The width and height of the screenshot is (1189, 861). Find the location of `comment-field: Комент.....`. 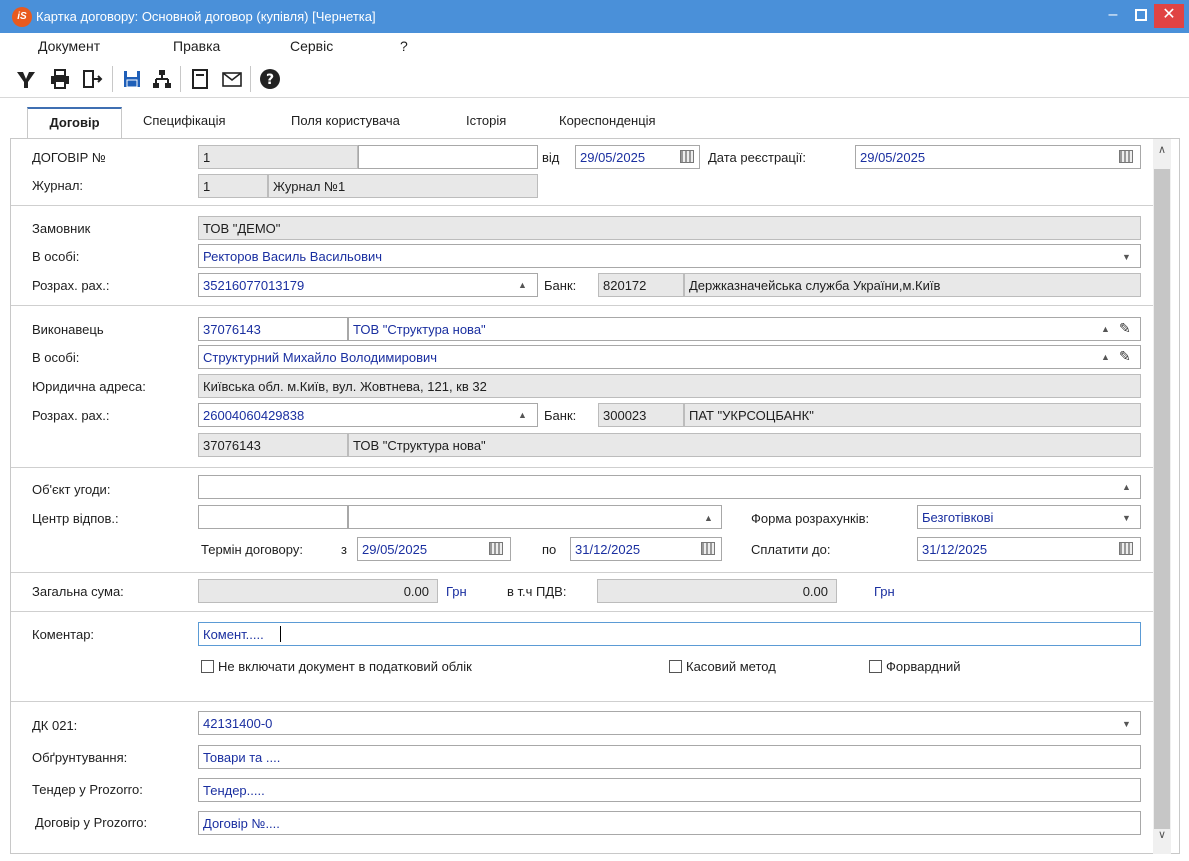

comment-field: Комент..... is located at coordinates (669, 634).